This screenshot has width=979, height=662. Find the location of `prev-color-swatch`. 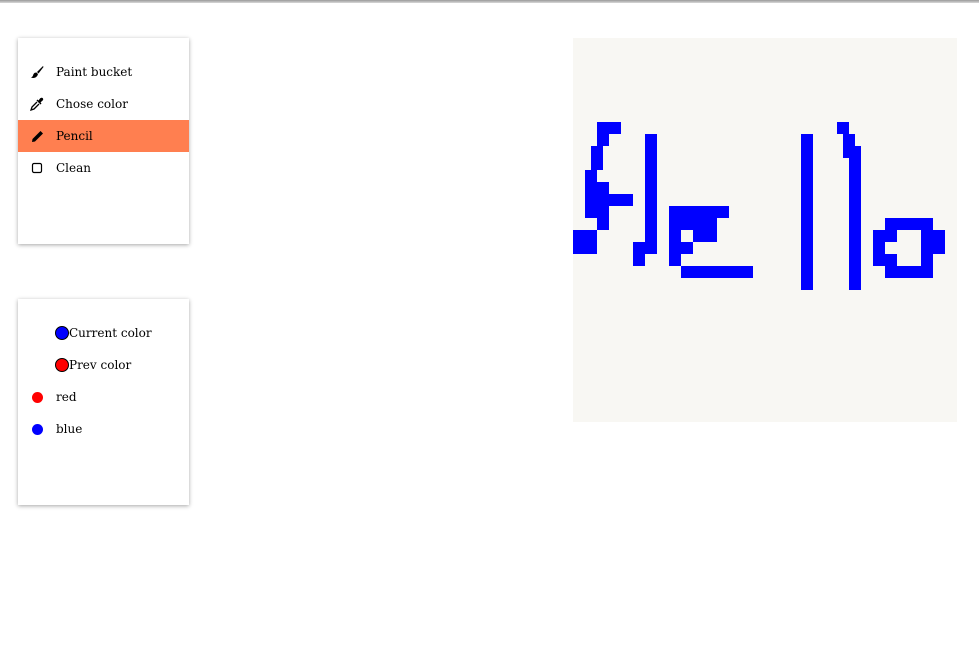

prev-color-swatch is located at coordinates (62, 365).